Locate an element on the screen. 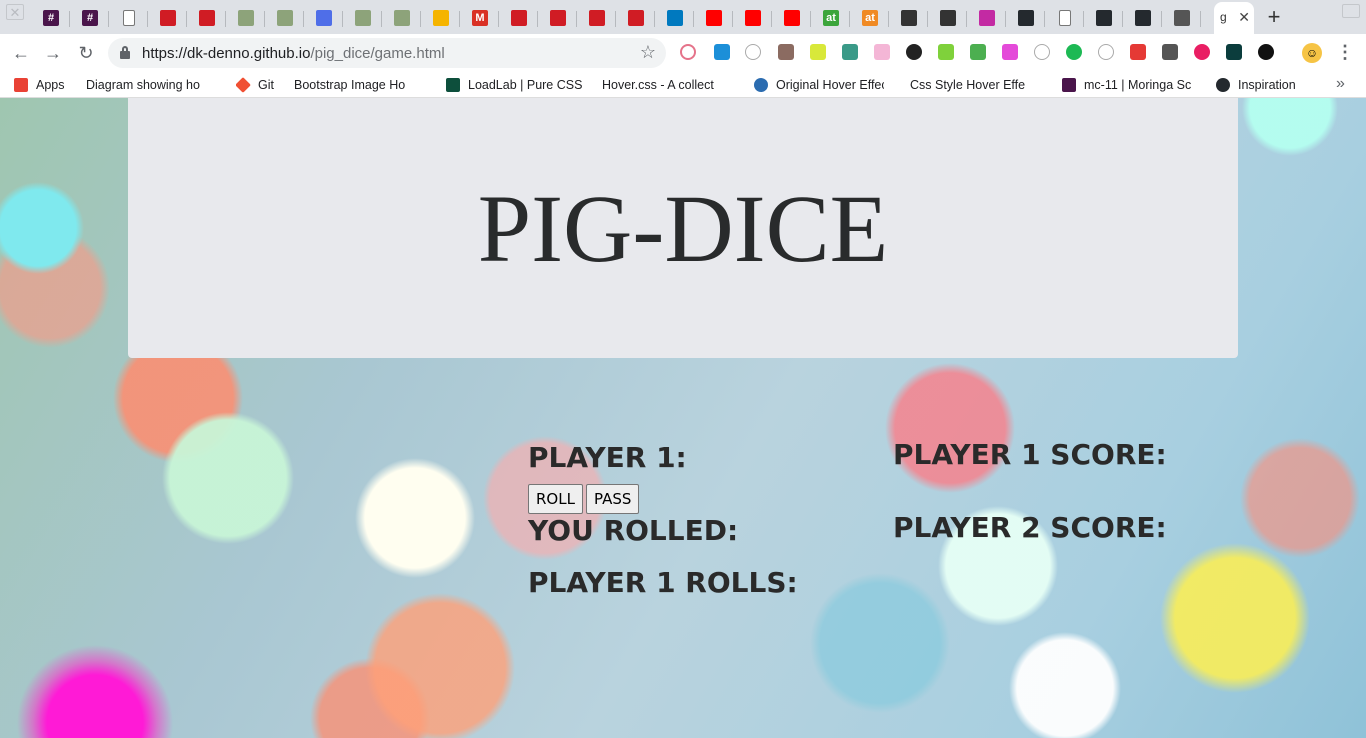 This screenshot has width=1366, height=738. youtube-icon is located at coordinates (792, 18).